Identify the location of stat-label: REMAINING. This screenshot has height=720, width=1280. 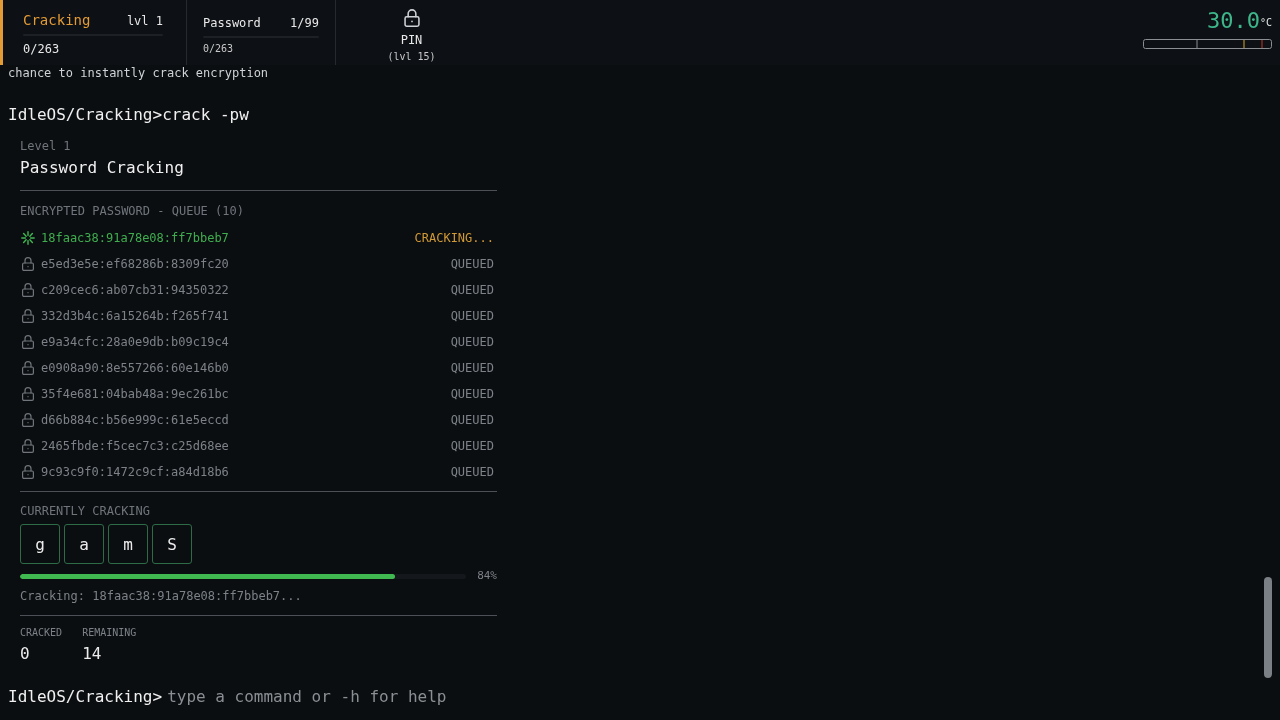
(109, 633).